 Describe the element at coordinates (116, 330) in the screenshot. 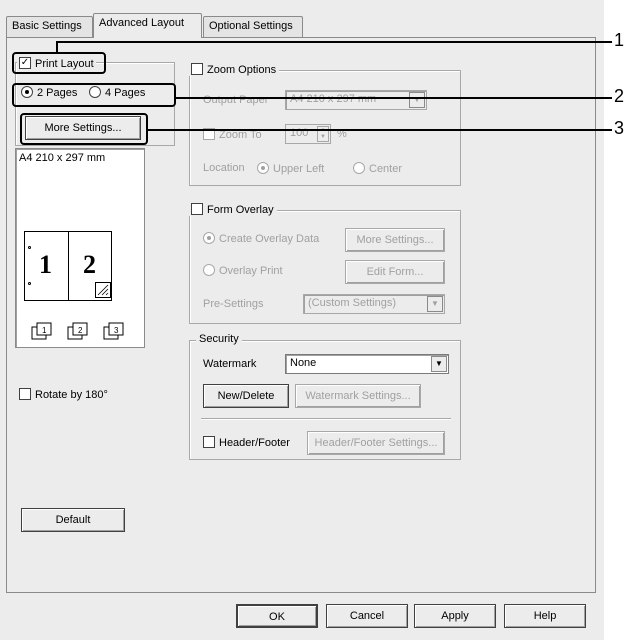

I see `svg-text: 3` at that location.